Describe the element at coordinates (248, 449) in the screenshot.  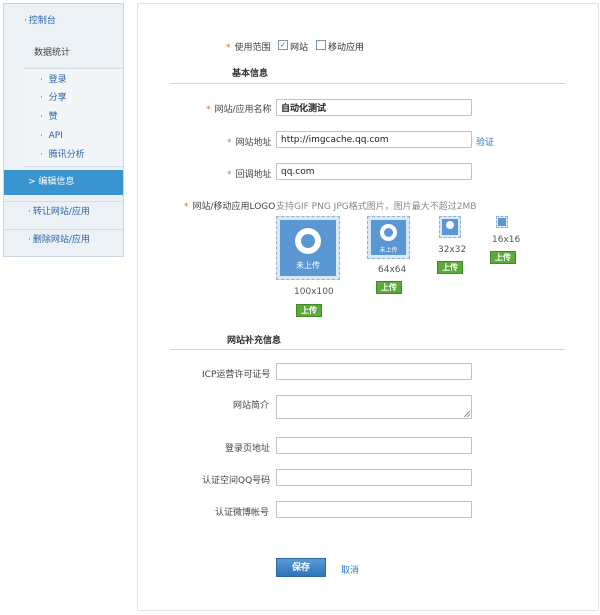
I see `login-url-label: 登录页地址` at that location.